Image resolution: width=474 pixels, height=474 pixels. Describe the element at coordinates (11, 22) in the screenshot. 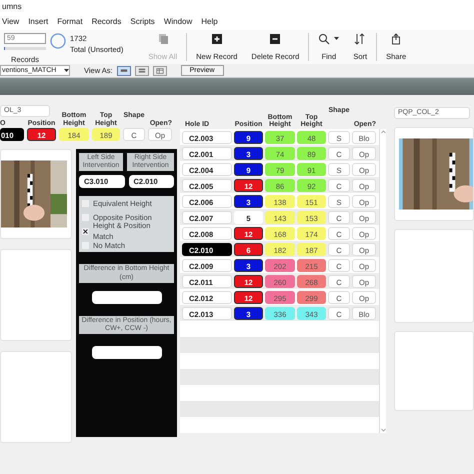

I see `menu-item: View` at that location.